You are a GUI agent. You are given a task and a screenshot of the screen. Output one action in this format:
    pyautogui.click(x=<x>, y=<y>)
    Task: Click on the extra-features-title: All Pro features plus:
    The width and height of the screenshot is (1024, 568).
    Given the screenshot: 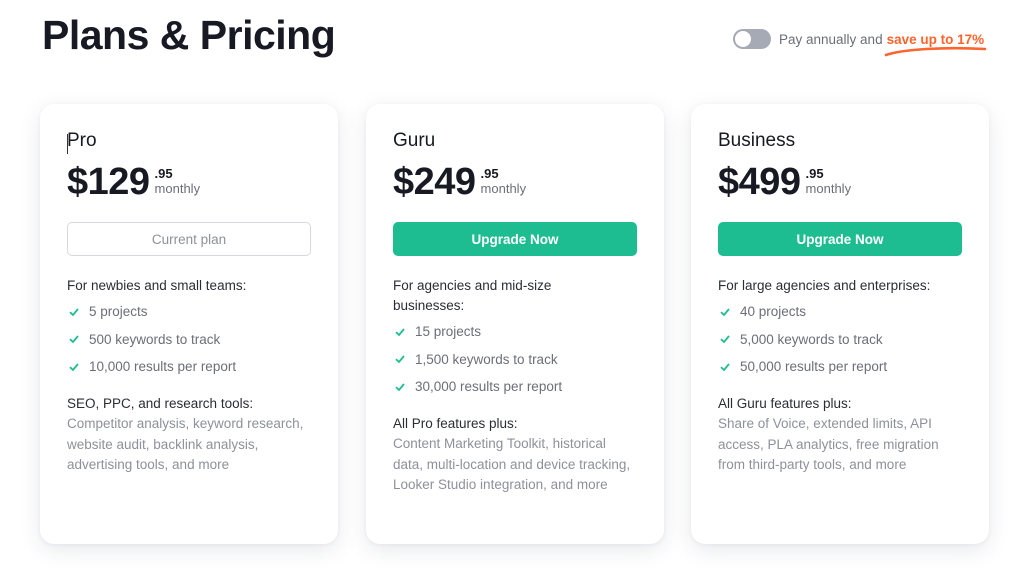 What is the action you would take?
    pyautogui.click(x=455, y=423)
    